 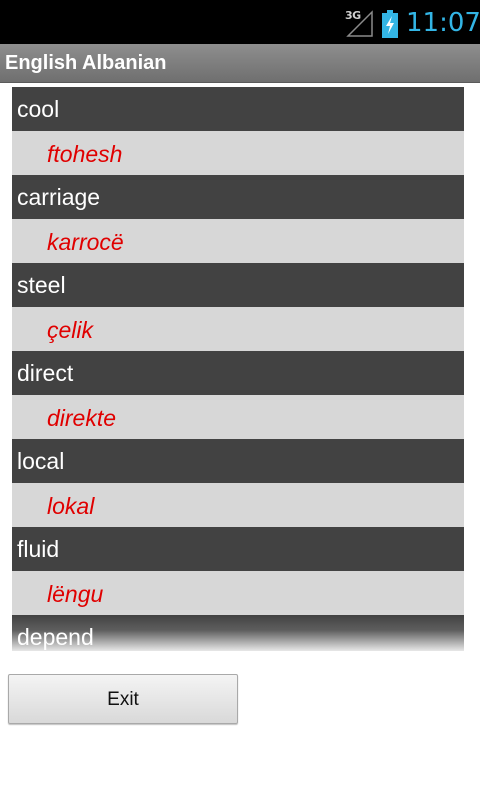 I want to click on word-row: cool, so click(x=238, y=109).